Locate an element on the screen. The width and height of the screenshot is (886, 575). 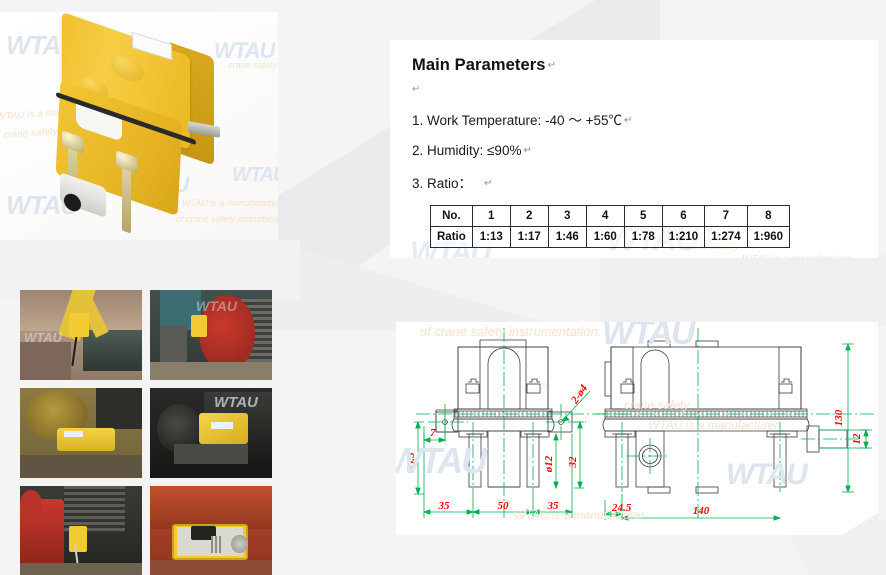
table-cell-no-3: 3 is located at coordinates (567, 216).